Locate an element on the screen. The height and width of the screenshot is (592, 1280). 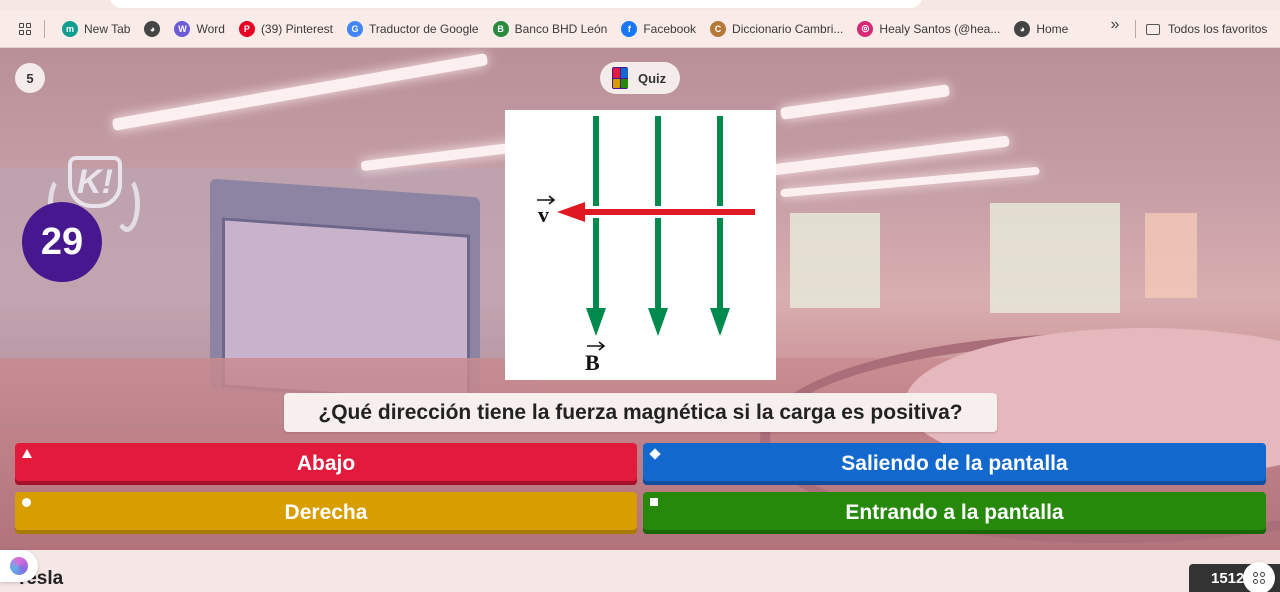
bookmark-item: ◕ Home is located at coordinates (1041, 29).